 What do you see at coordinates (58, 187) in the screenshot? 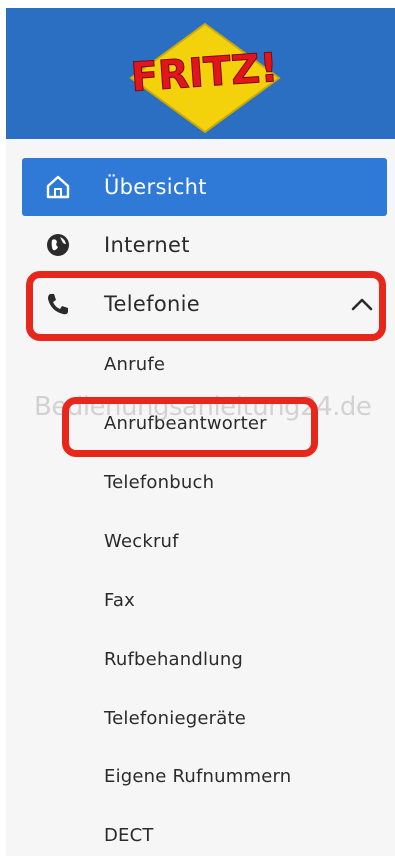
I see `home-icon` at bounding box center [58, 187].